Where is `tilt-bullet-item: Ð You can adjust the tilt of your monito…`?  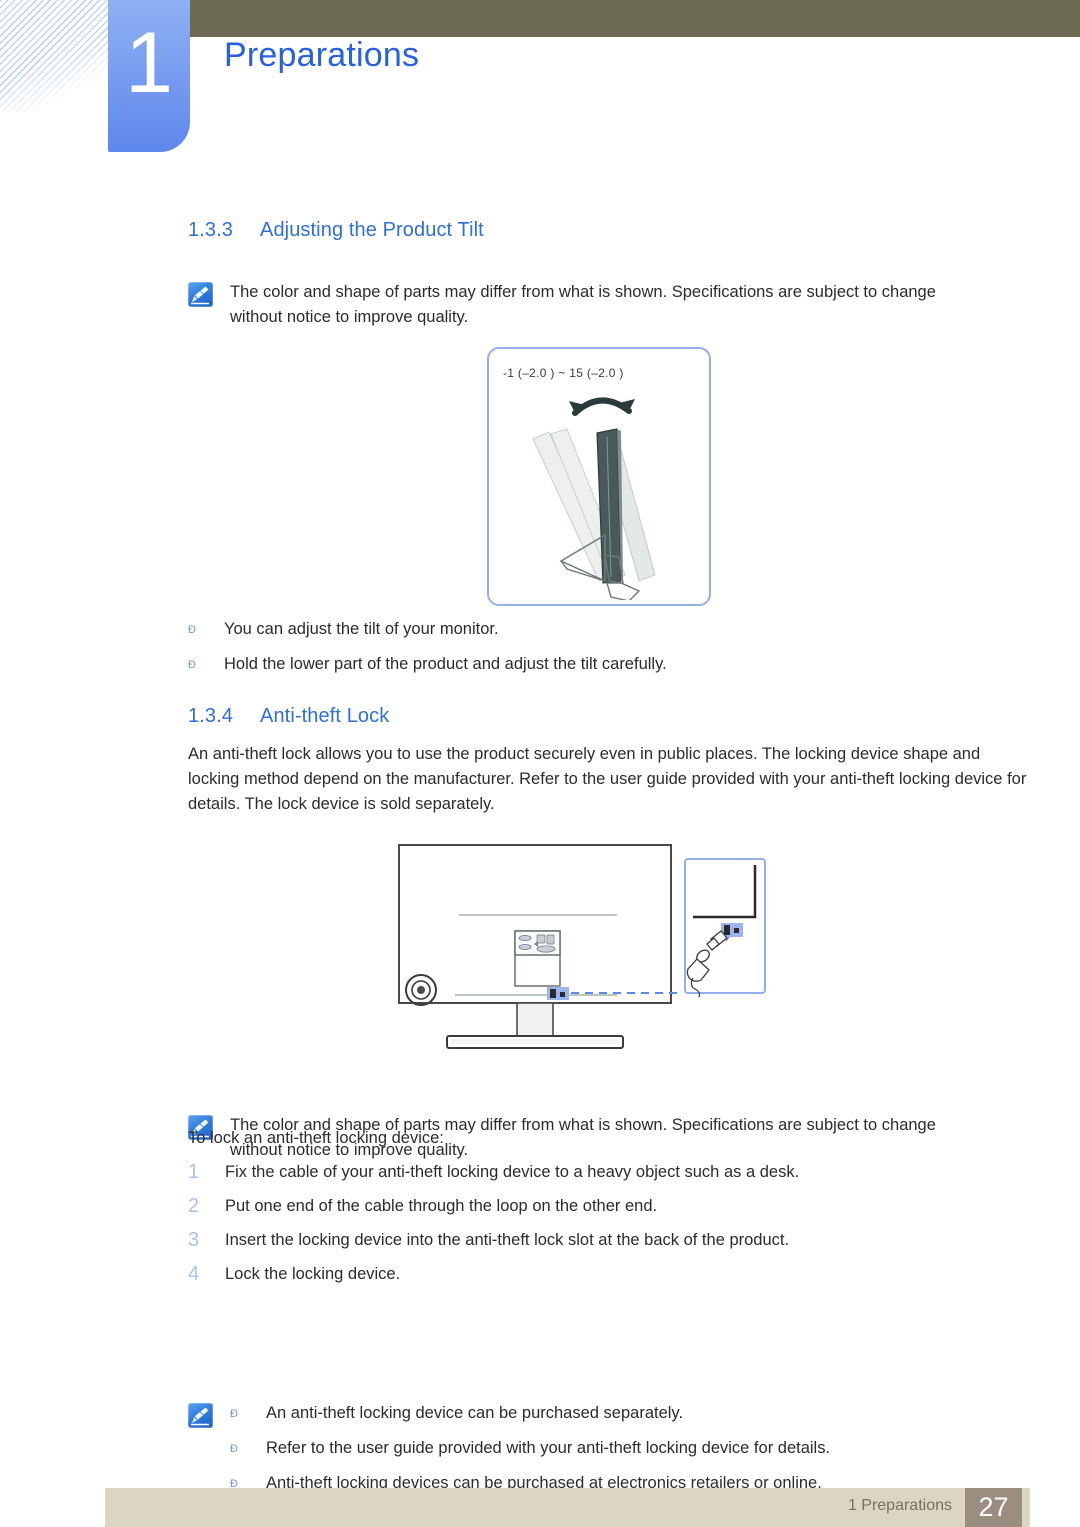 tilt-bullet-item: Ð You can adjust the tilt of your monito… is located at coordinates (615, 630).